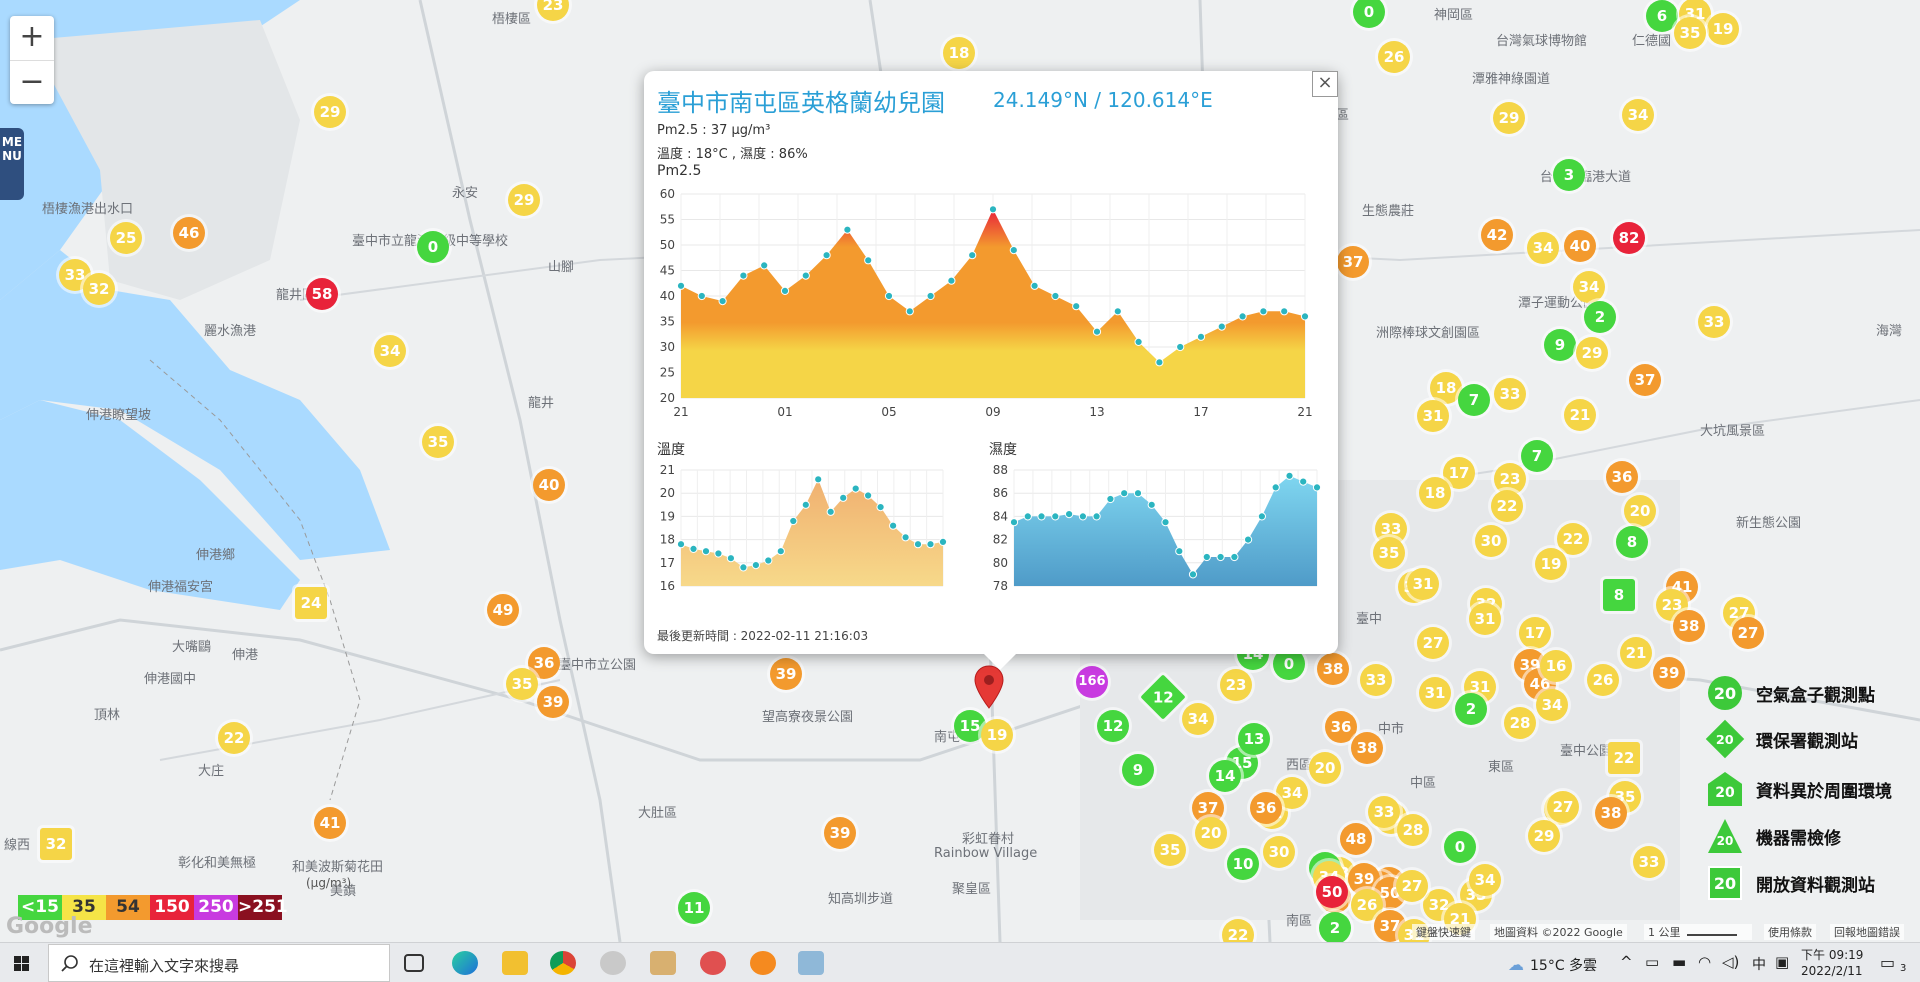 The image size is (1920, 982). What do you see at coordinates (1113, 726) in the screenshot?
I see `station-marker: 12` at bounding box center [1113, 726].